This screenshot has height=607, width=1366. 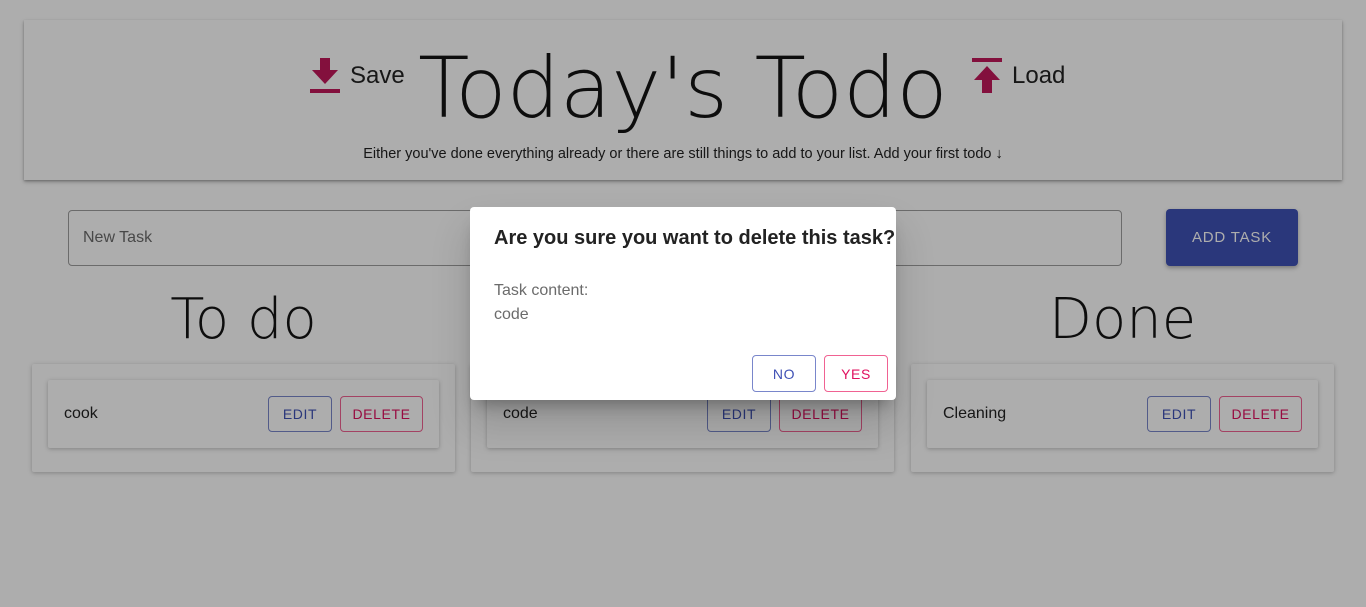 I want to click on dialog-content-label: Task content:, so click(x=541, y=290).